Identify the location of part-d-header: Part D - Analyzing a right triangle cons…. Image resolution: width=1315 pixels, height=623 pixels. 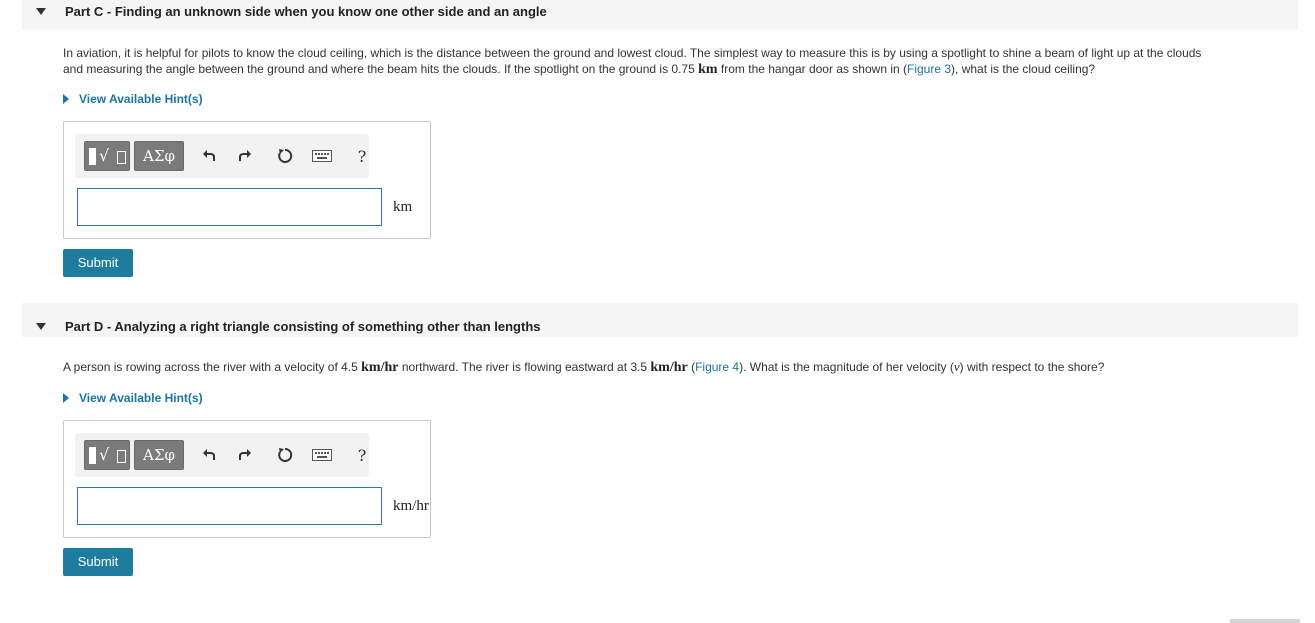
(660, 320).